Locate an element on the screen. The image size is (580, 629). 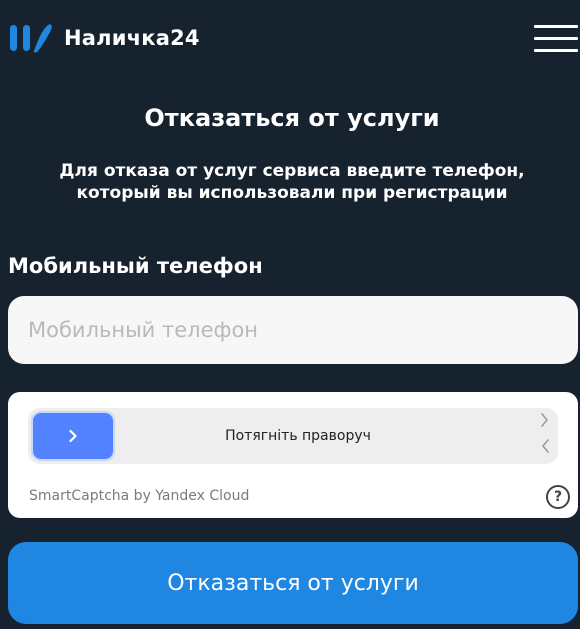
phone-input is located at coordinates (293, 330).